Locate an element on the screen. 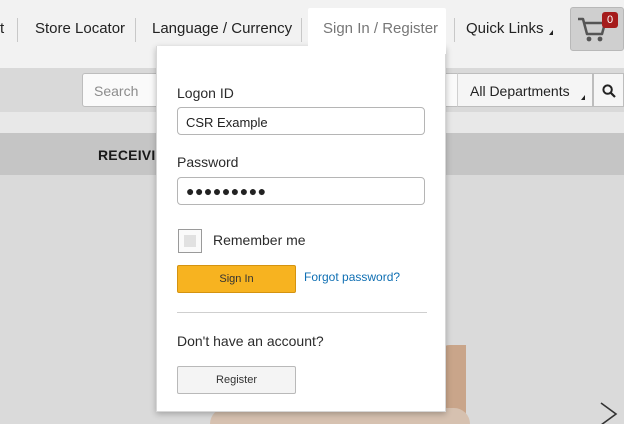 Image resolution: width=624 pixels, height=424 pixels. divider is located at coordinates (302, 312).